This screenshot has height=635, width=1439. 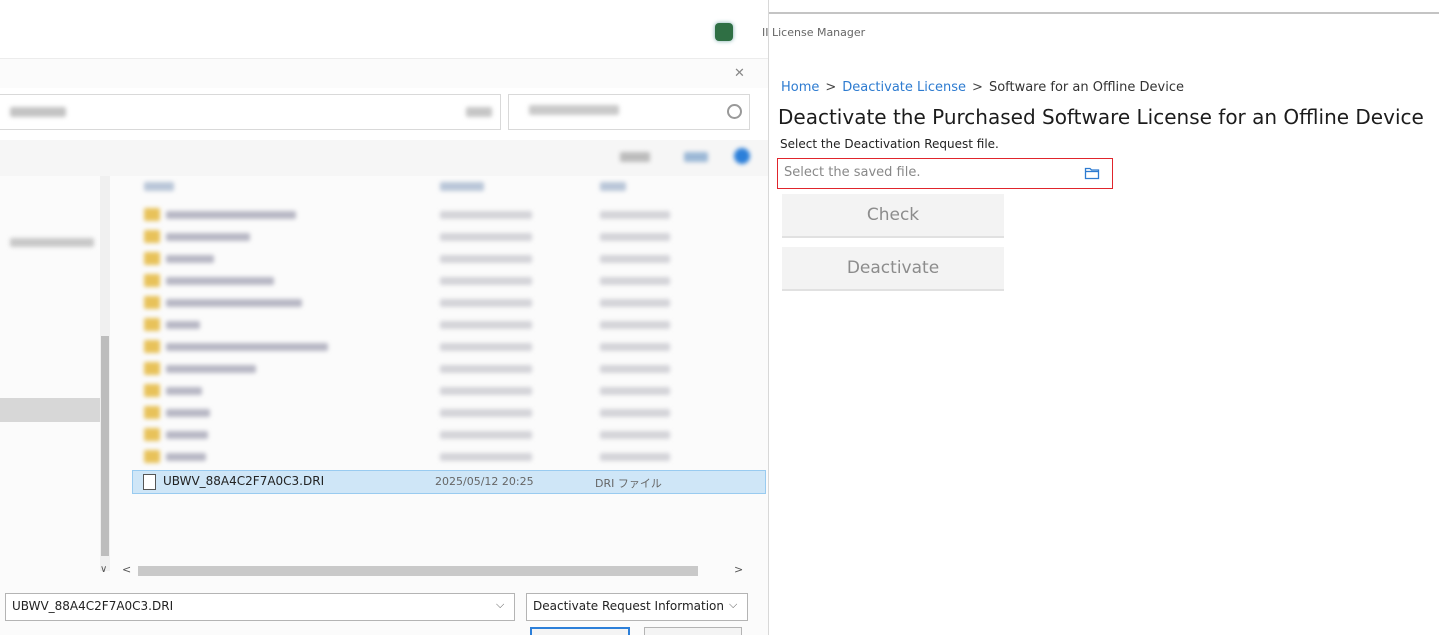 I want to click on scroll-down-icon: ∨, so click(x=103, y=569).